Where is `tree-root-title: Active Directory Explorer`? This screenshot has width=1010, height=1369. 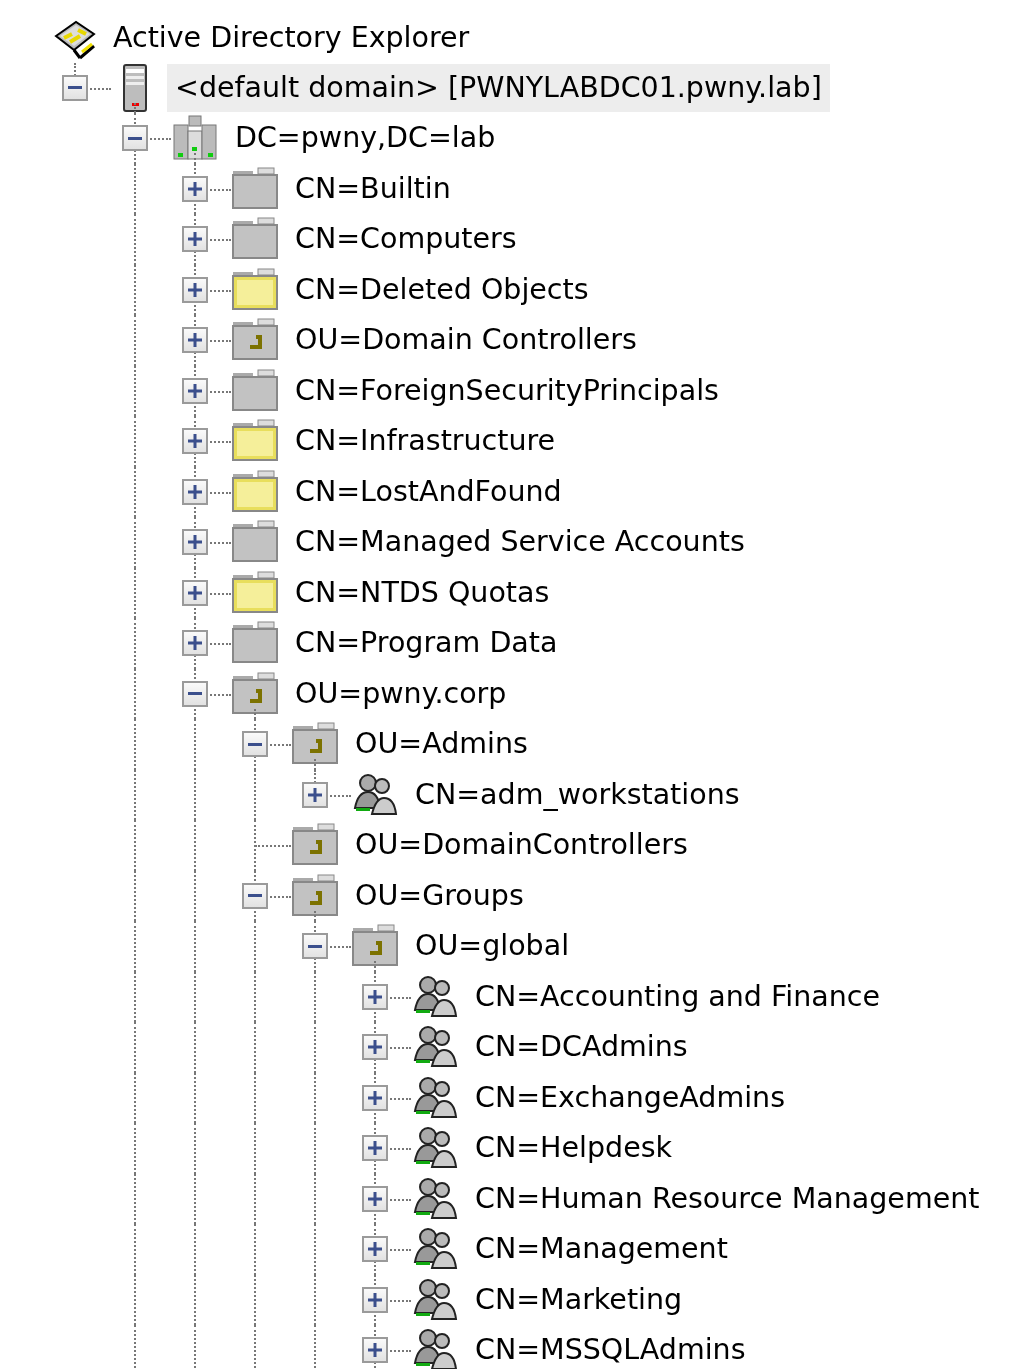 tree-root-title: Active Directory Explorer is located at coordinates (291, 37).